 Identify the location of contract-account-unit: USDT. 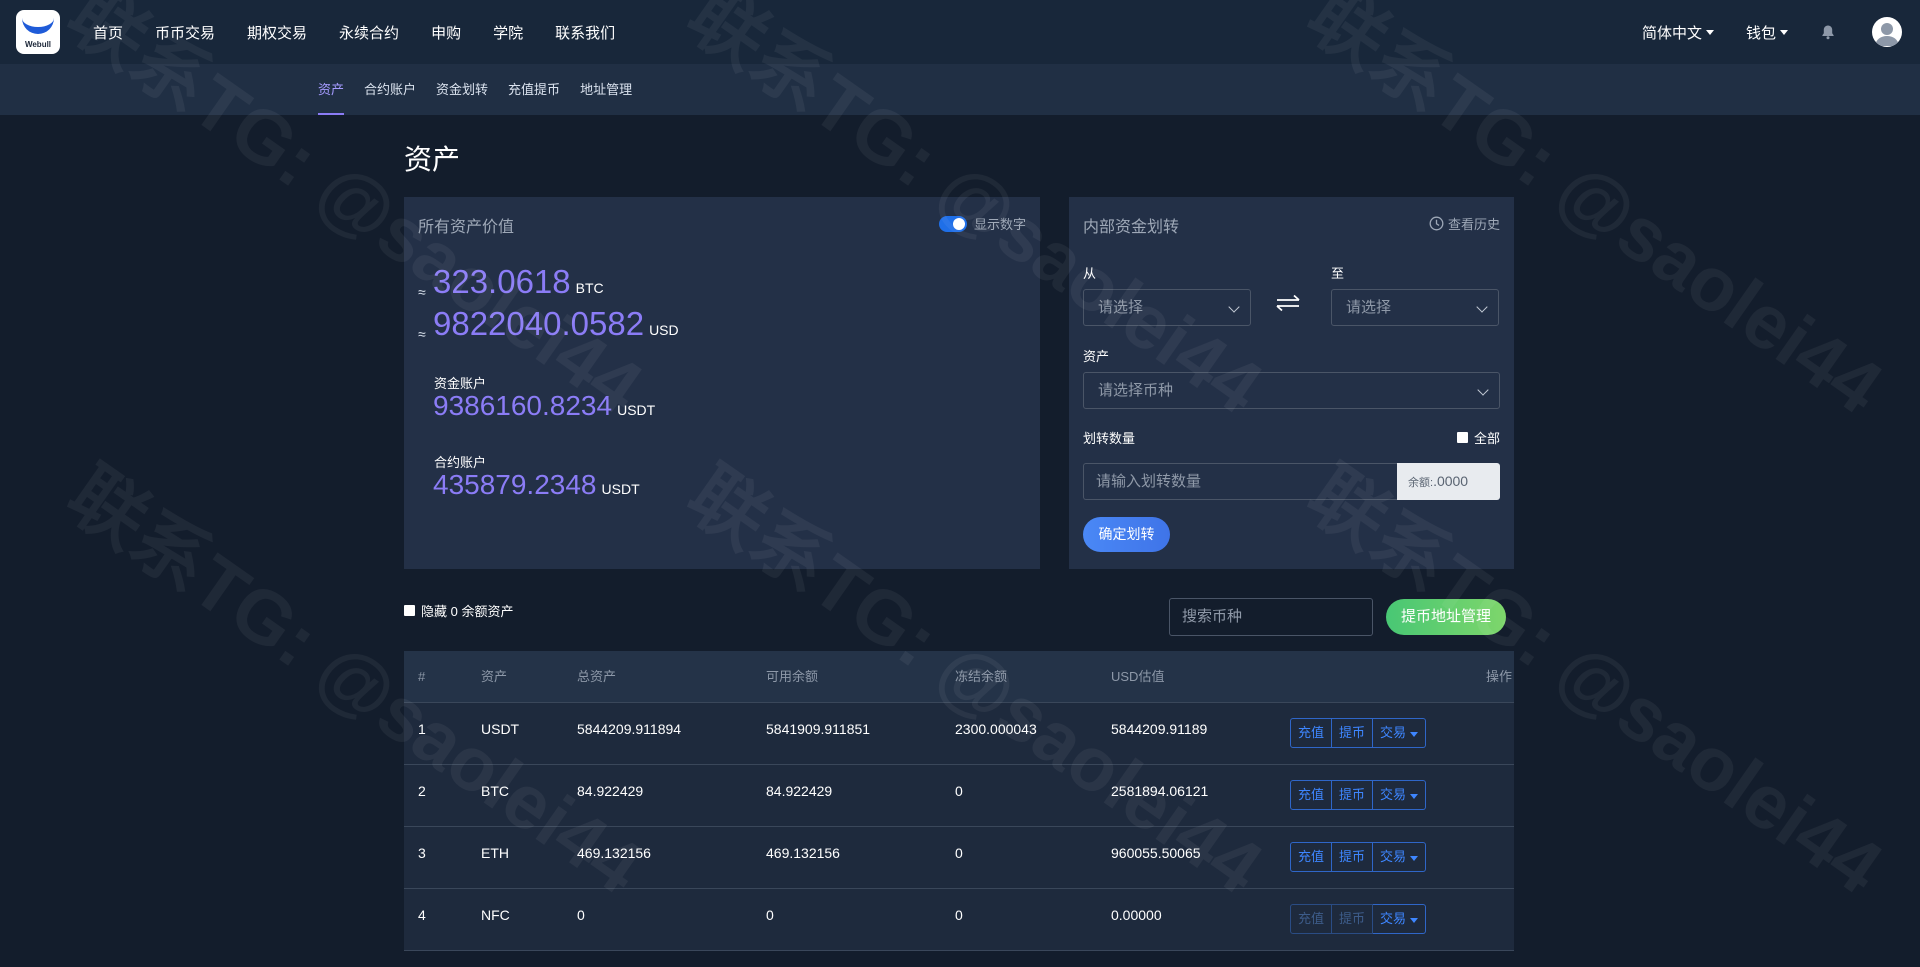
(620, 489).